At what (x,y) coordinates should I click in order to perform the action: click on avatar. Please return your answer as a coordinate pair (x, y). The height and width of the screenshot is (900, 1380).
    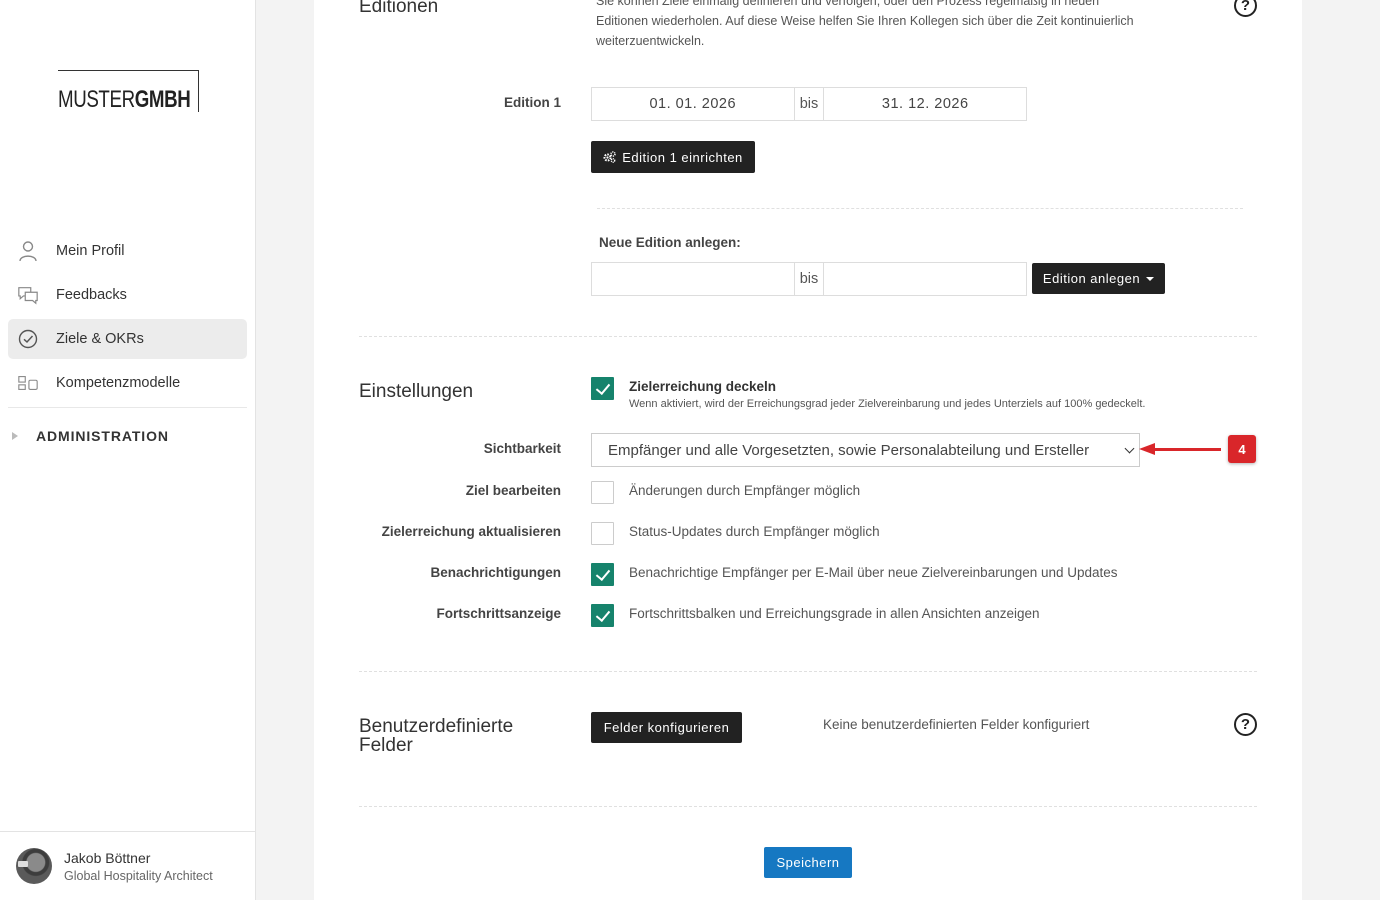
    Looking at the image, I should click on (34, 866).